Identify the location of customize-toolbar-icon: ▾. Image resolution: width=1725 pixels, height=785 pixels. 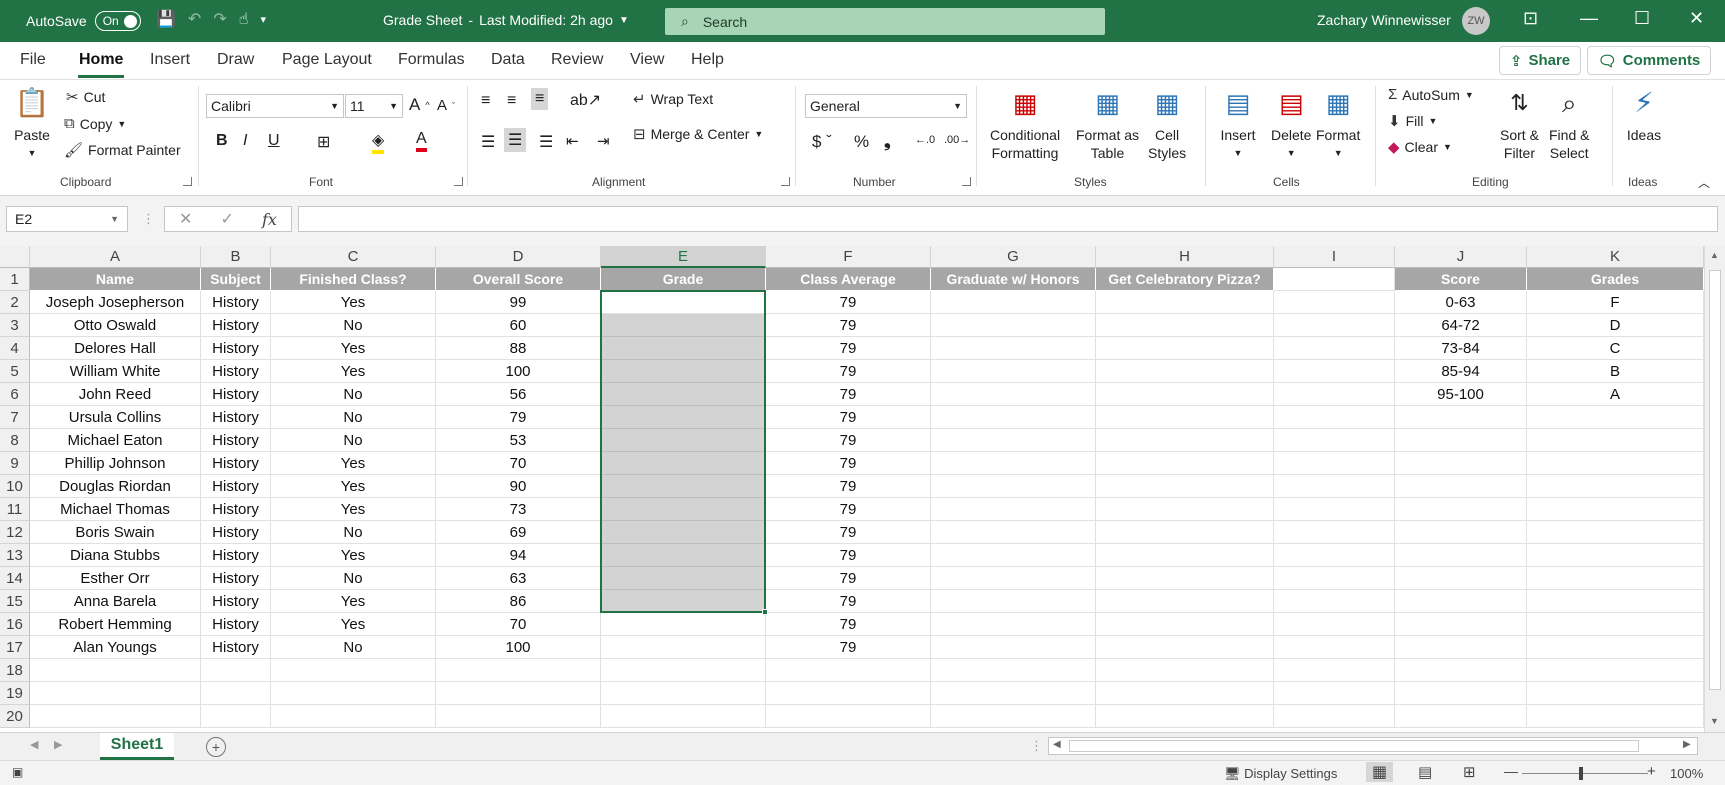
(263, 19).